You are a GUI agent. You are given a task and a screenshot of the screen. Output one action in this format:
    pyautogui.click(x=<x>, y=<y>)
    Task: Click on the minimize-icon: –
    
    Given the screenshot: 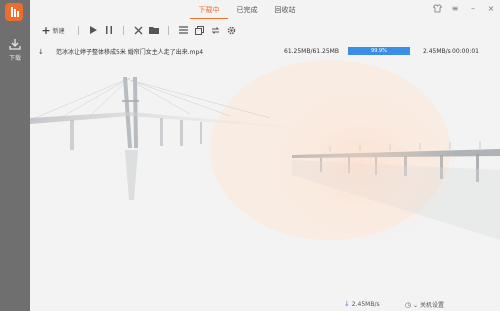 What is the action you would take?
    pyautogui.click(x=473, y=10)
    